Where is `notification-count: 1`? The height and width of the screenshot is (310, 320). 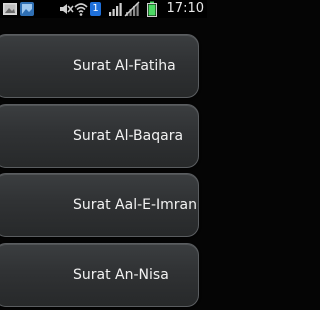 notification-count: 1 is located at coordinates (95, 8).